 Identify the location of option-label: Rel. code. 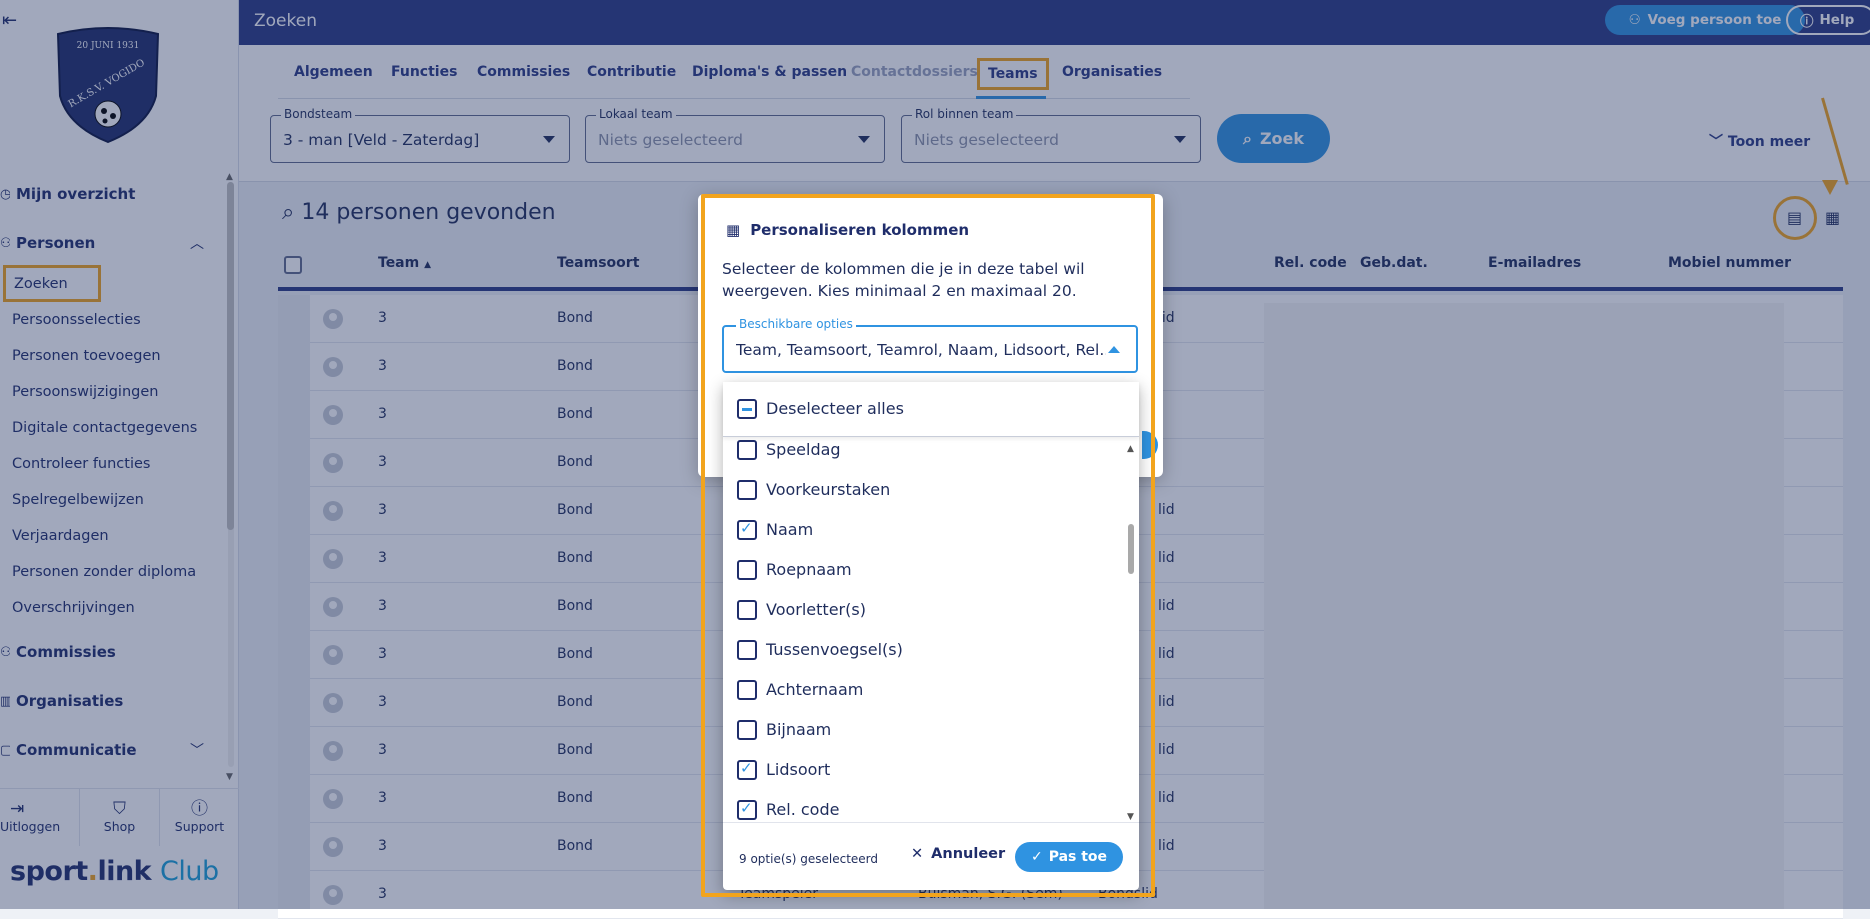
(803, 809).